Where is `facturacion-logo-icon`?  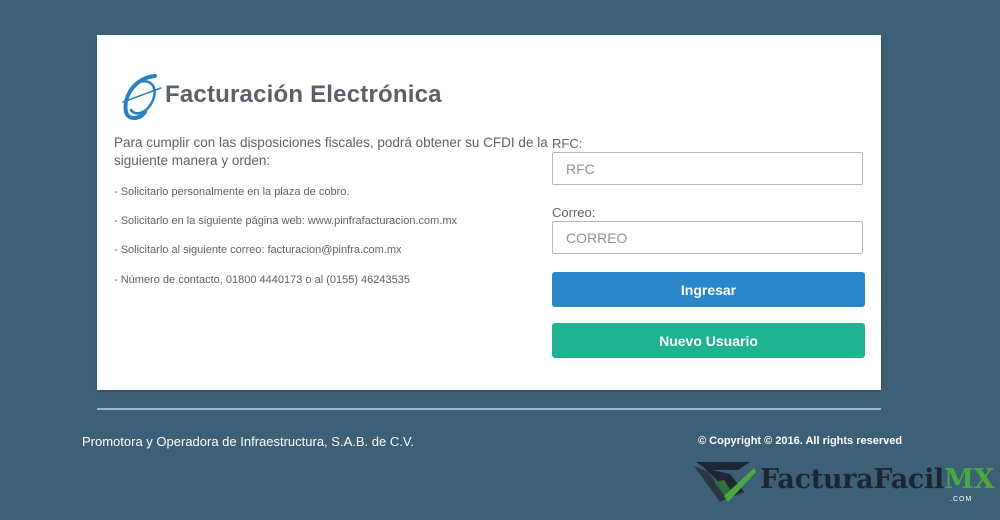
facturacion-logo-icon is located at coordinates (142, 97).